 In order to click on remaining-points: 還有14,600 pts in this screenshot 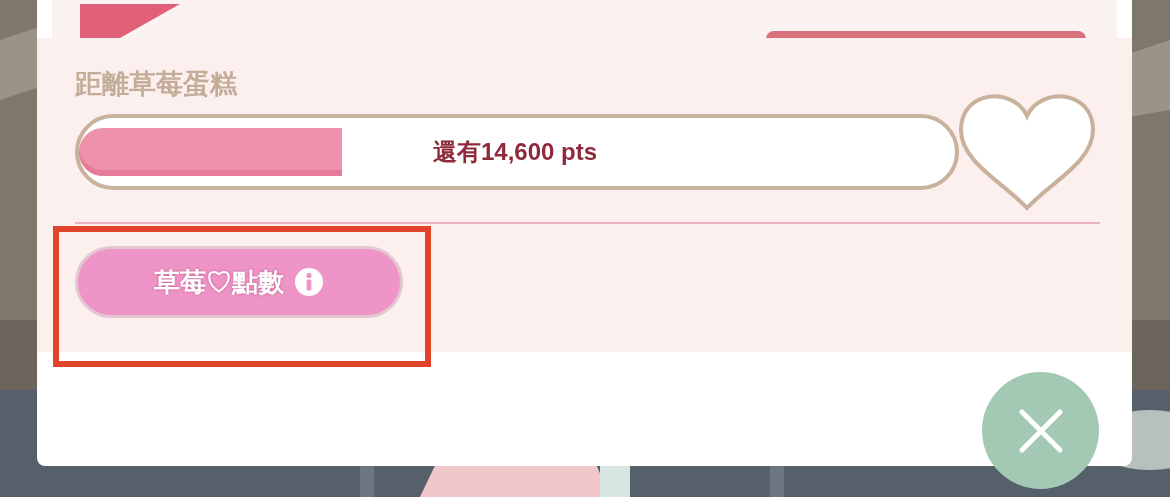, I will do `click(515, 152)`.